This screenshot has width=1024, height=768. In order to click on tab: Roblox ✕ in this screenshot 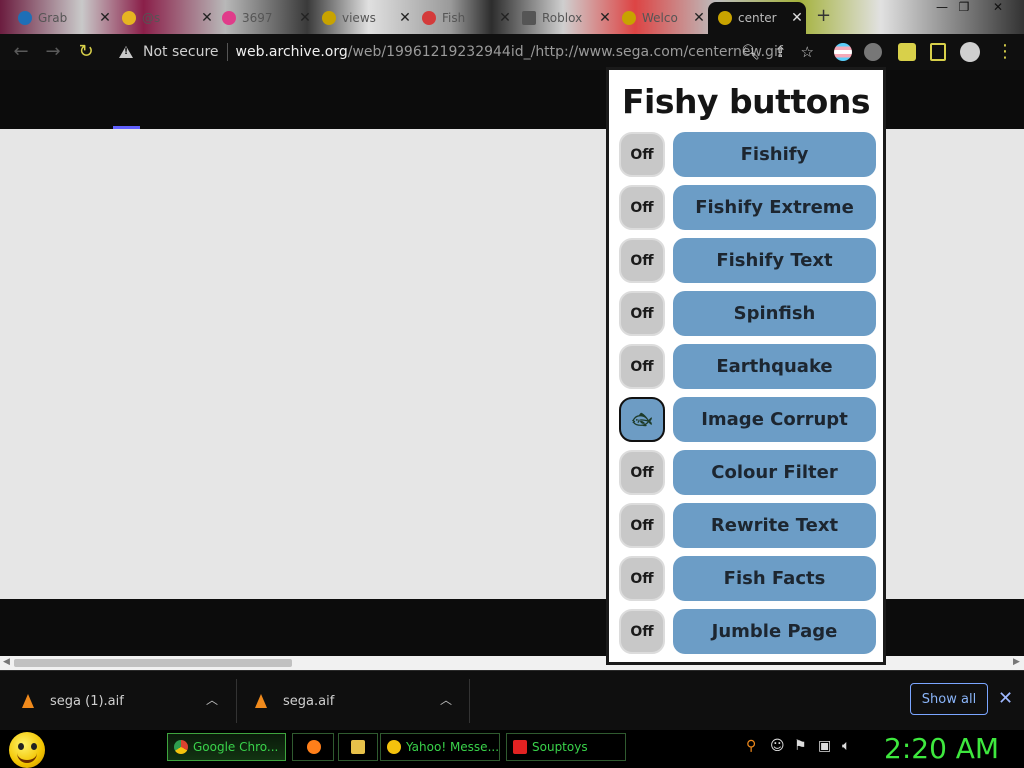, I will do `click(566, 18)`.